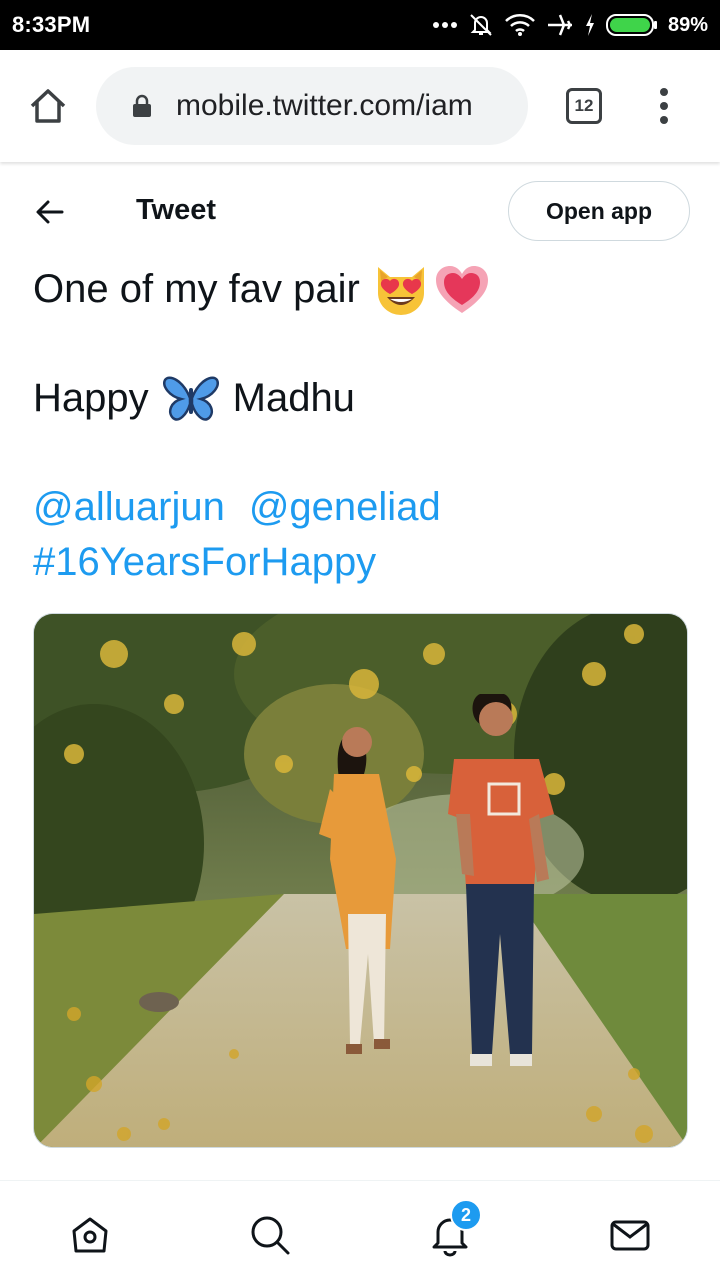 The width and height of the screenshot is (720, 1280). What do you see at coordinates (444, 25) in the screenshot?
I see `more-dots-icon` at bounding box center [444, 25].